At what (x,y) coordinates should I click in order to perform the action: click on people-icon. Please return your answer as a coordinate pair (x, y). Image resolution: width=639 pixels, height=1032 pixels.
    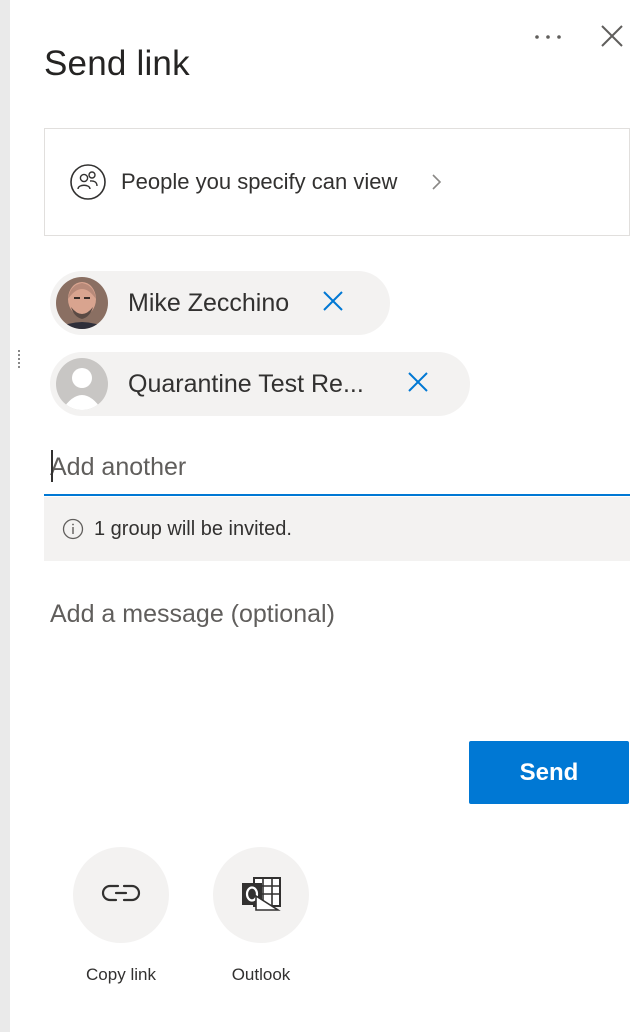
    Looking at the image, I should click on (88, 182).